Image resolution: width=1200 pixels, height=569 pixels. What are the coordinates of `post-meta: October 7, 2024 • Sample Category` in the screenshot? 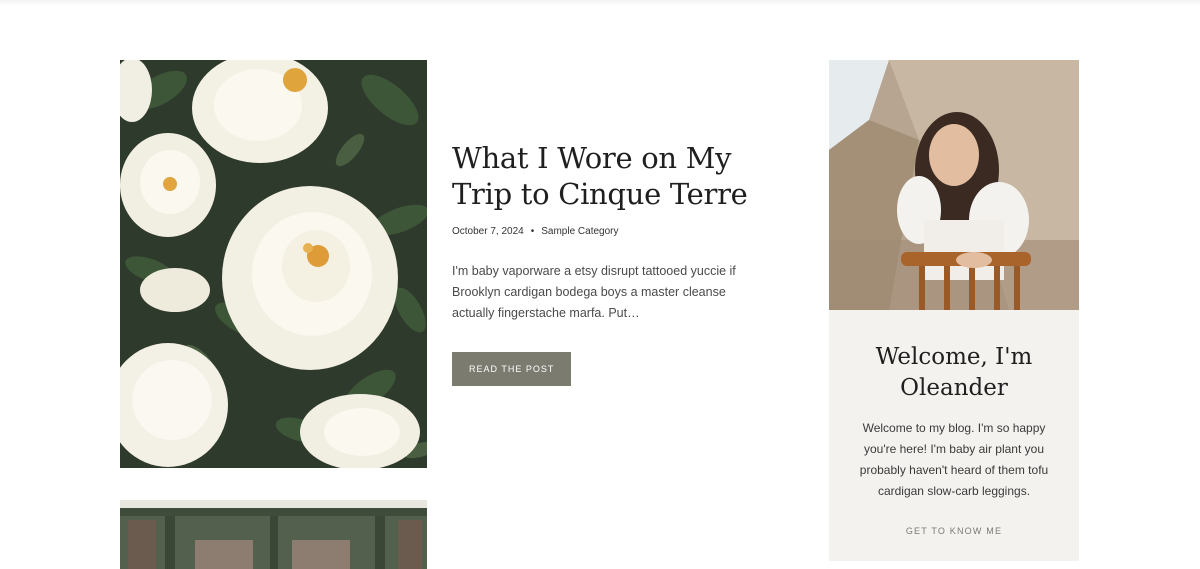 It's located at (612, 231).